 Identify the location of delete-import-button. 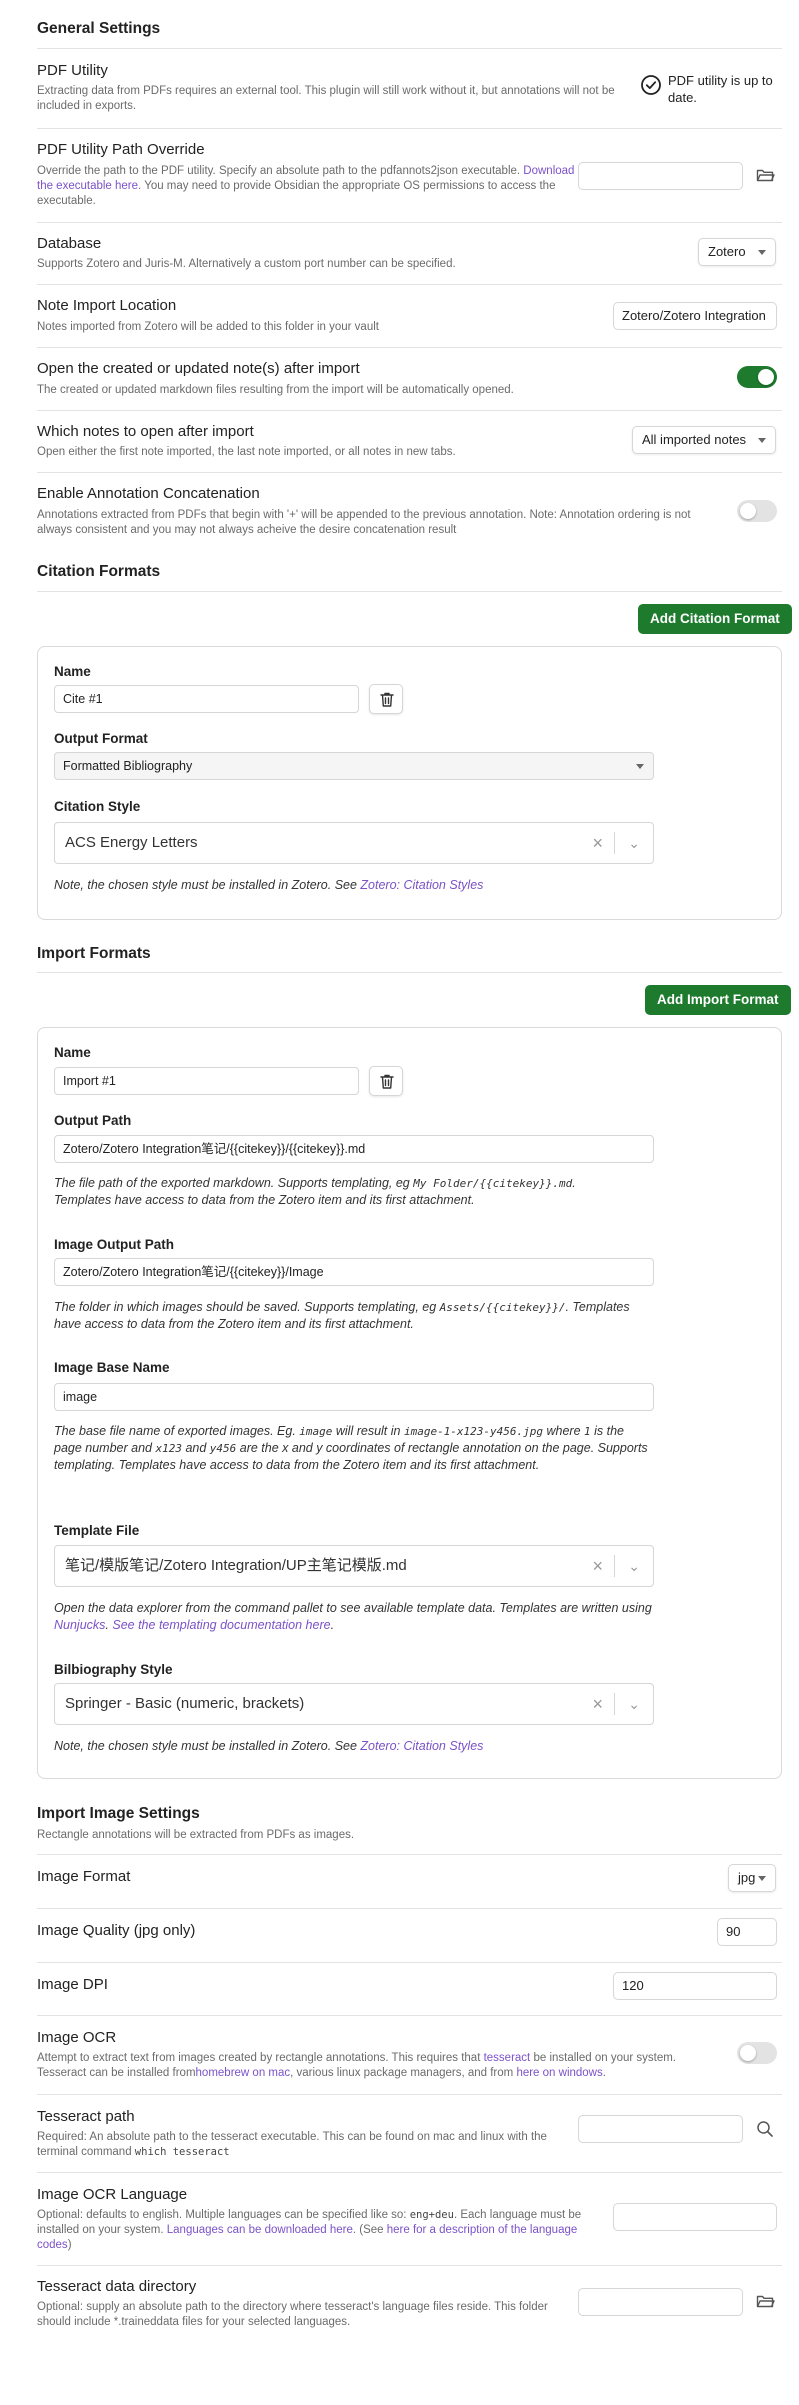
(386, 1081).